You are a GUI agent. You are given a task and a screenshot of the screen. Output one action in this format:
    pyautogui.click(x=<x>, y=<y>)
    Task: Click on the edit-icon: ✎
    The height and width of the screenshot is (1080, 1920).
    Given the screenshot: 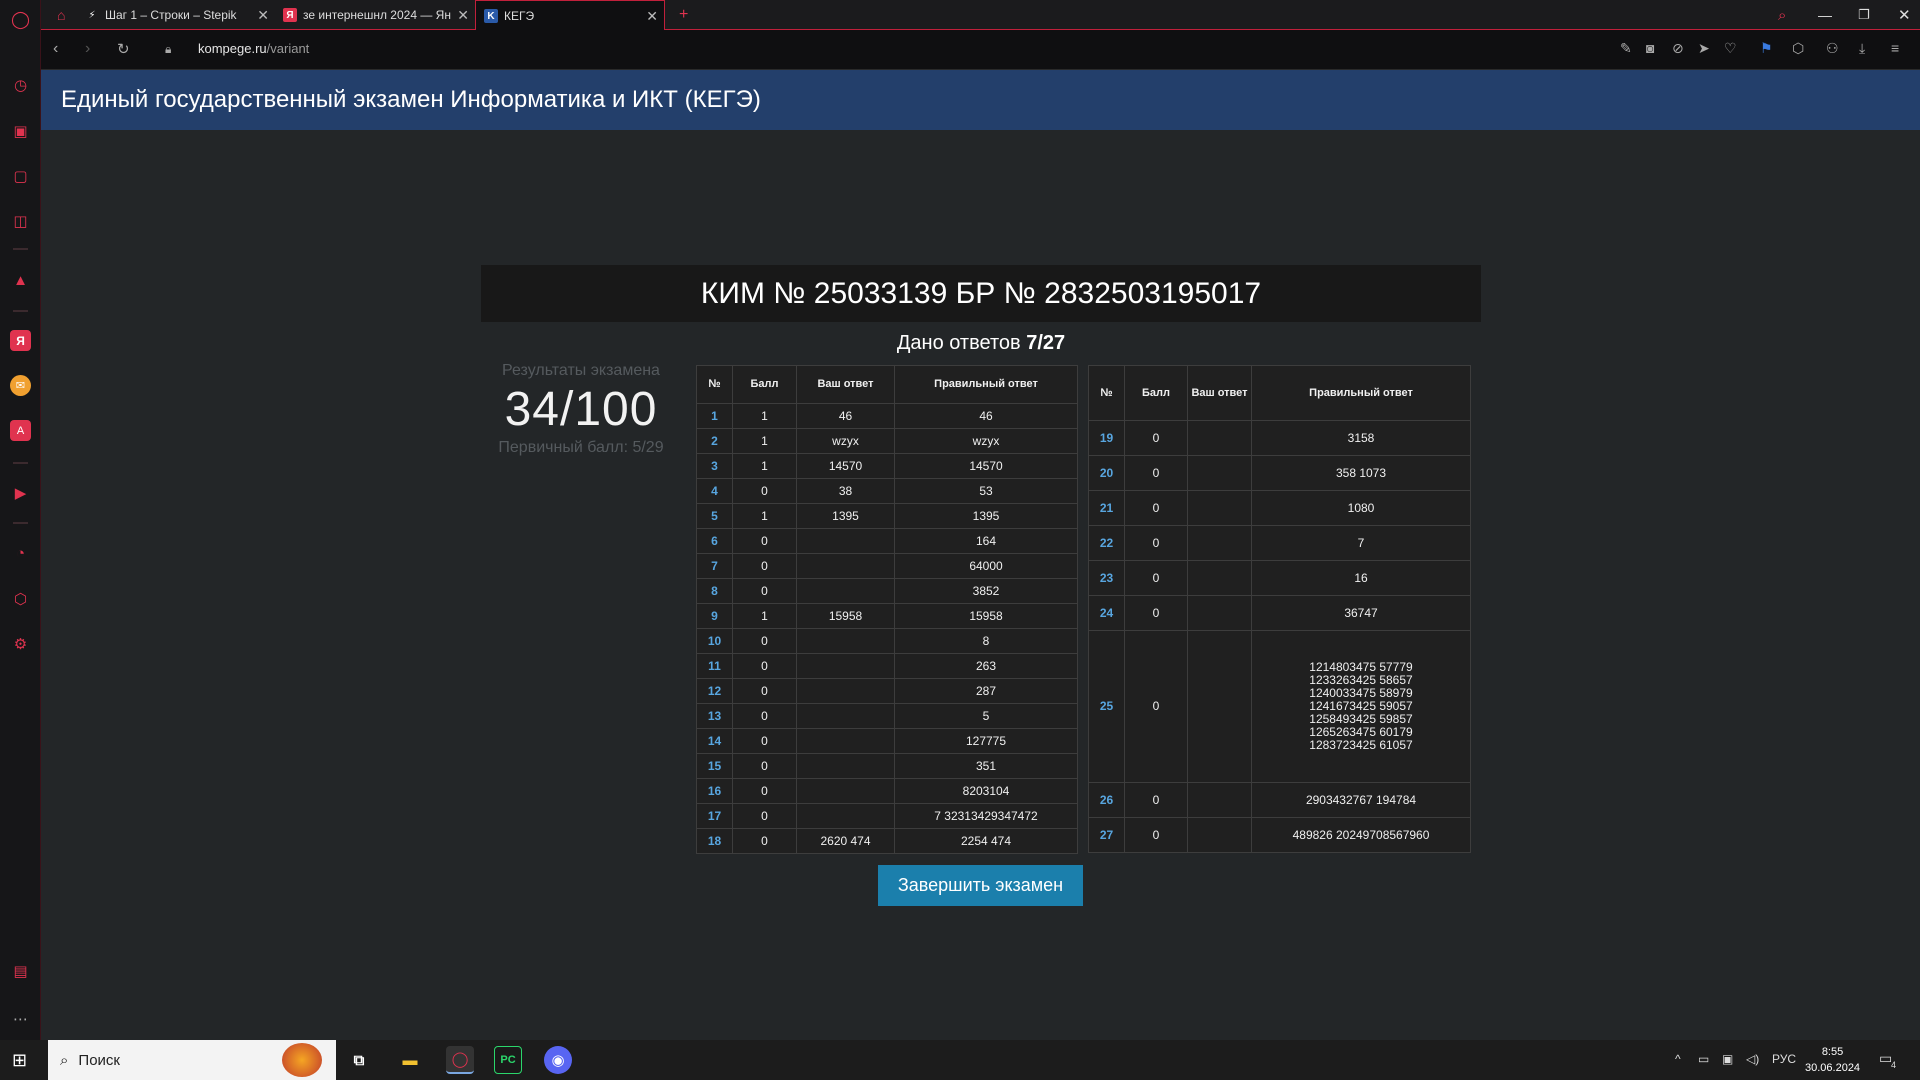 What is the action you would take?
    pyautogui.click(x=1626, y=48)
    